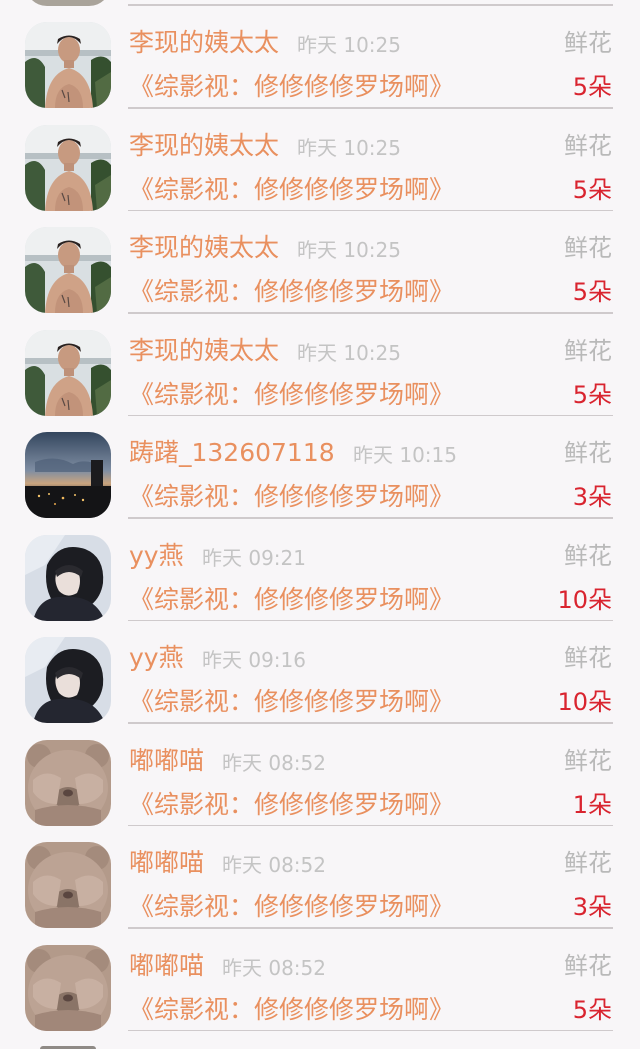 This screenshot has width=640, height=1049. What do you see at coordinates (320, 672) in the screenshot?
I see `list-item: yy燕 昨天 09:16 鲜花 《综影视：修修修修罗场啊》 10朵` at bounding box center [320, 672].